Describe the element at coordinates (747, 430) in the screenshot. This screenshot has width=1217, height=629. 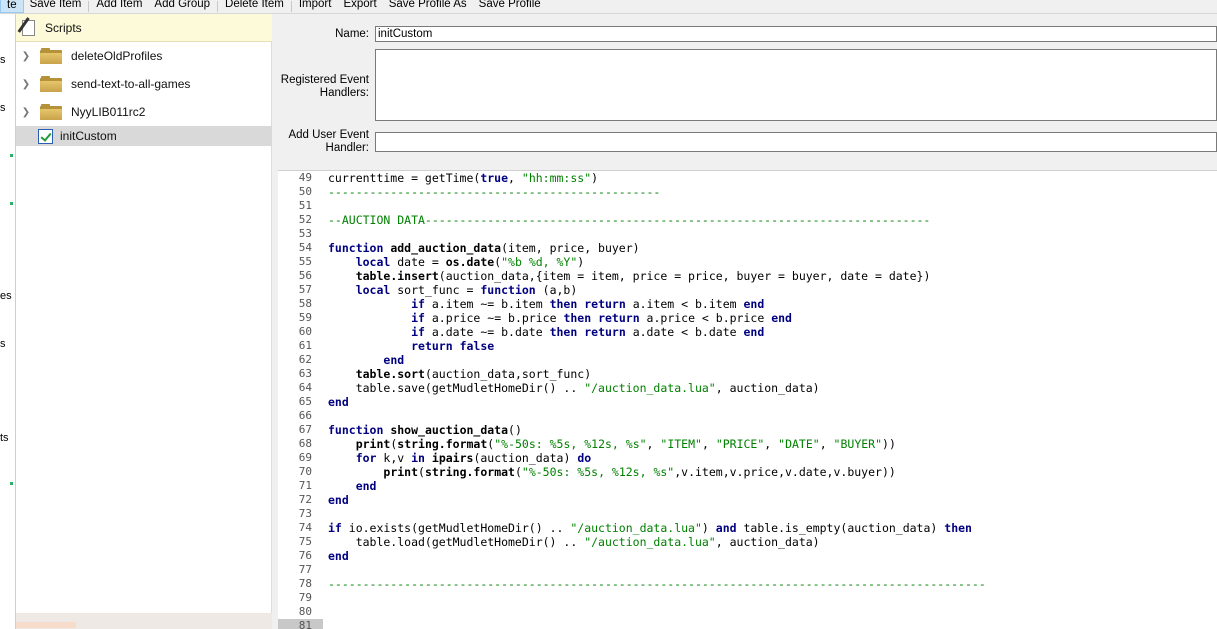
I see `code-line: 67 function show_auction_data()` at that location.